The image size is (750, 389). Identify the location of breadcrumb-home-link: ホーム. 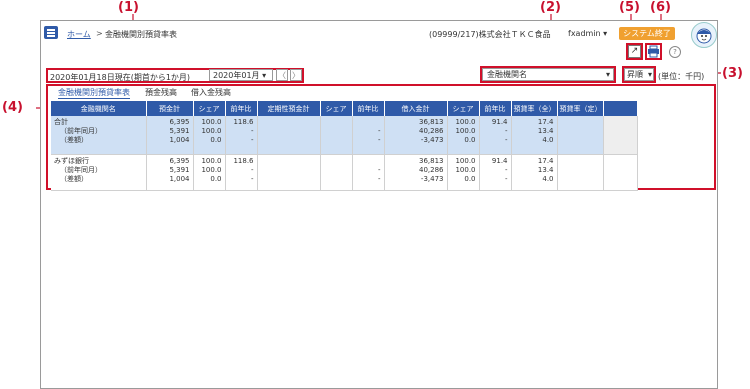
(79, 34).